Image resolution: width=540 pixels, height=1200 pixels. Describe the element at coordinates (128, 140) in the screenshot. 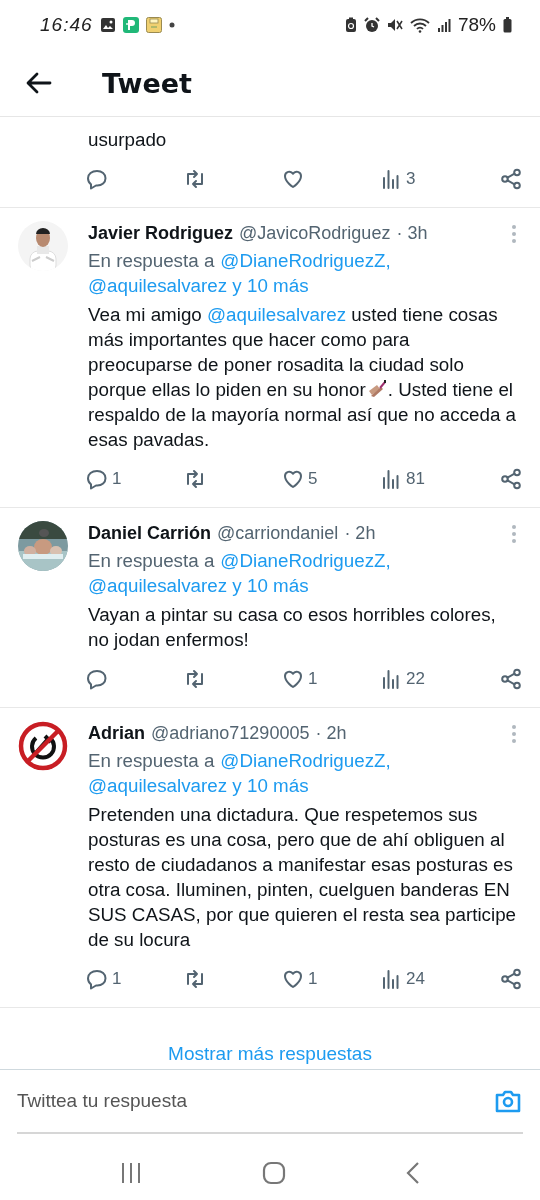

I see `tweet-text: usurpado` at that location.